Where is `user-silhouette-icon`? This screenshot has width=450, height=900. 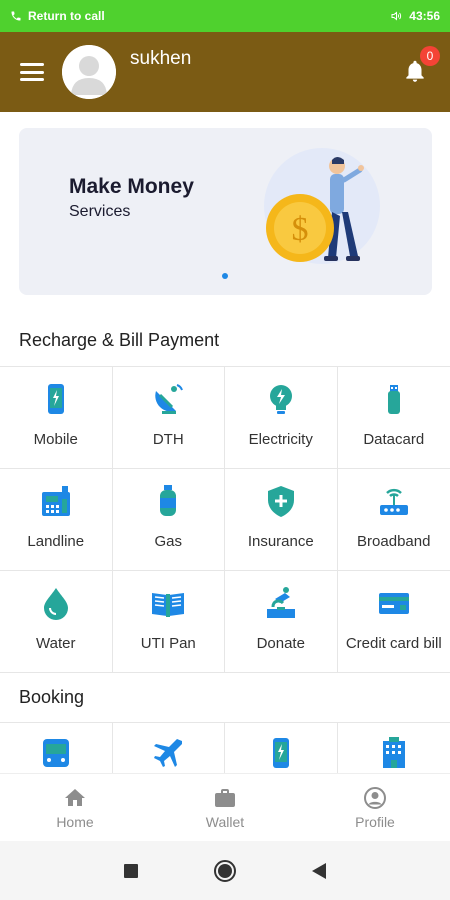
user-silhouette-icon is located at coordinates (89, 72).